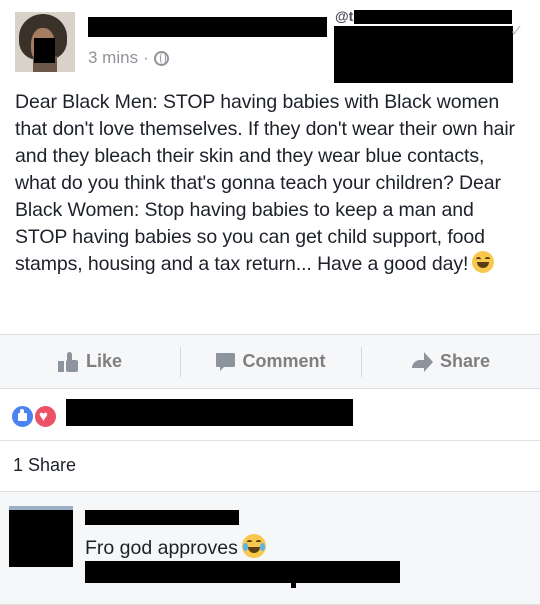 The height and width of the screenshot is (605, 540). What do you see at coordinates (253, 546) in the screenshot?
I see `tears-of-joy-face-icon` at bounding box center [253, 546].